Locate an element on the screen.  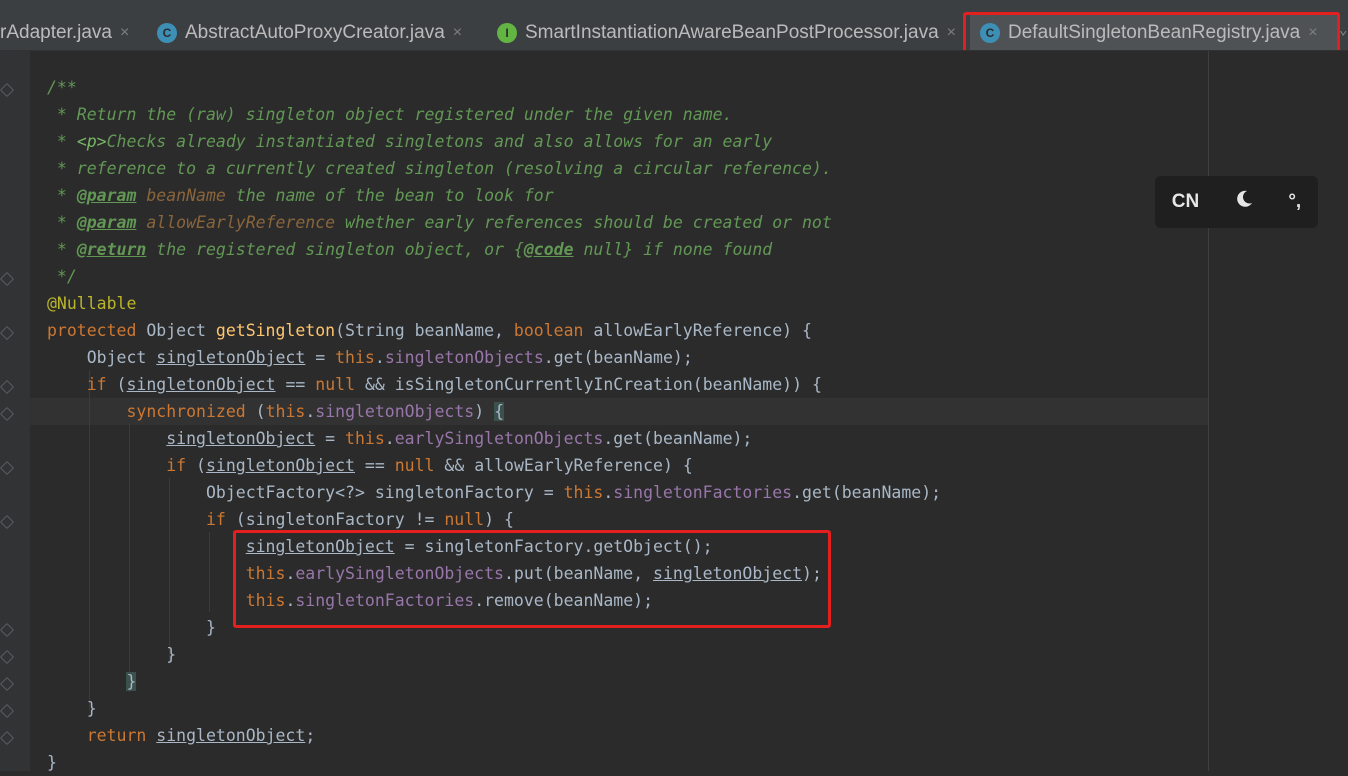
tab-abstract-auto-proxy-creator: C AbstractAutoProxyCreator.java × is located at coordinates (309, 32).